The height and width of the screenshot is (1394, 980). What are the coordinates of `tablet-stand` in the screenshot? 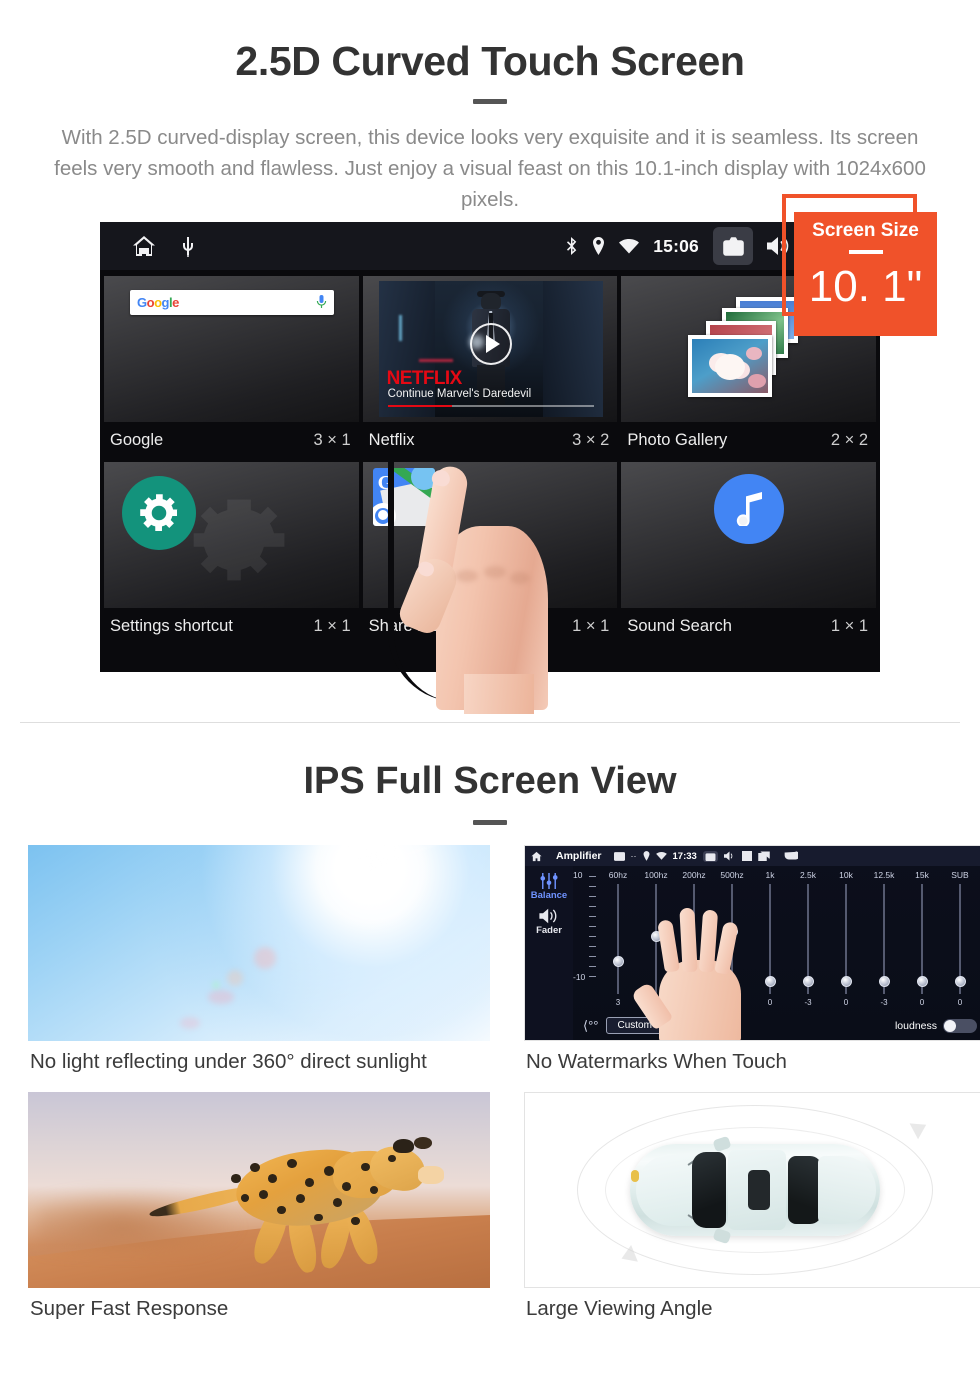 It's located at (505, 693).